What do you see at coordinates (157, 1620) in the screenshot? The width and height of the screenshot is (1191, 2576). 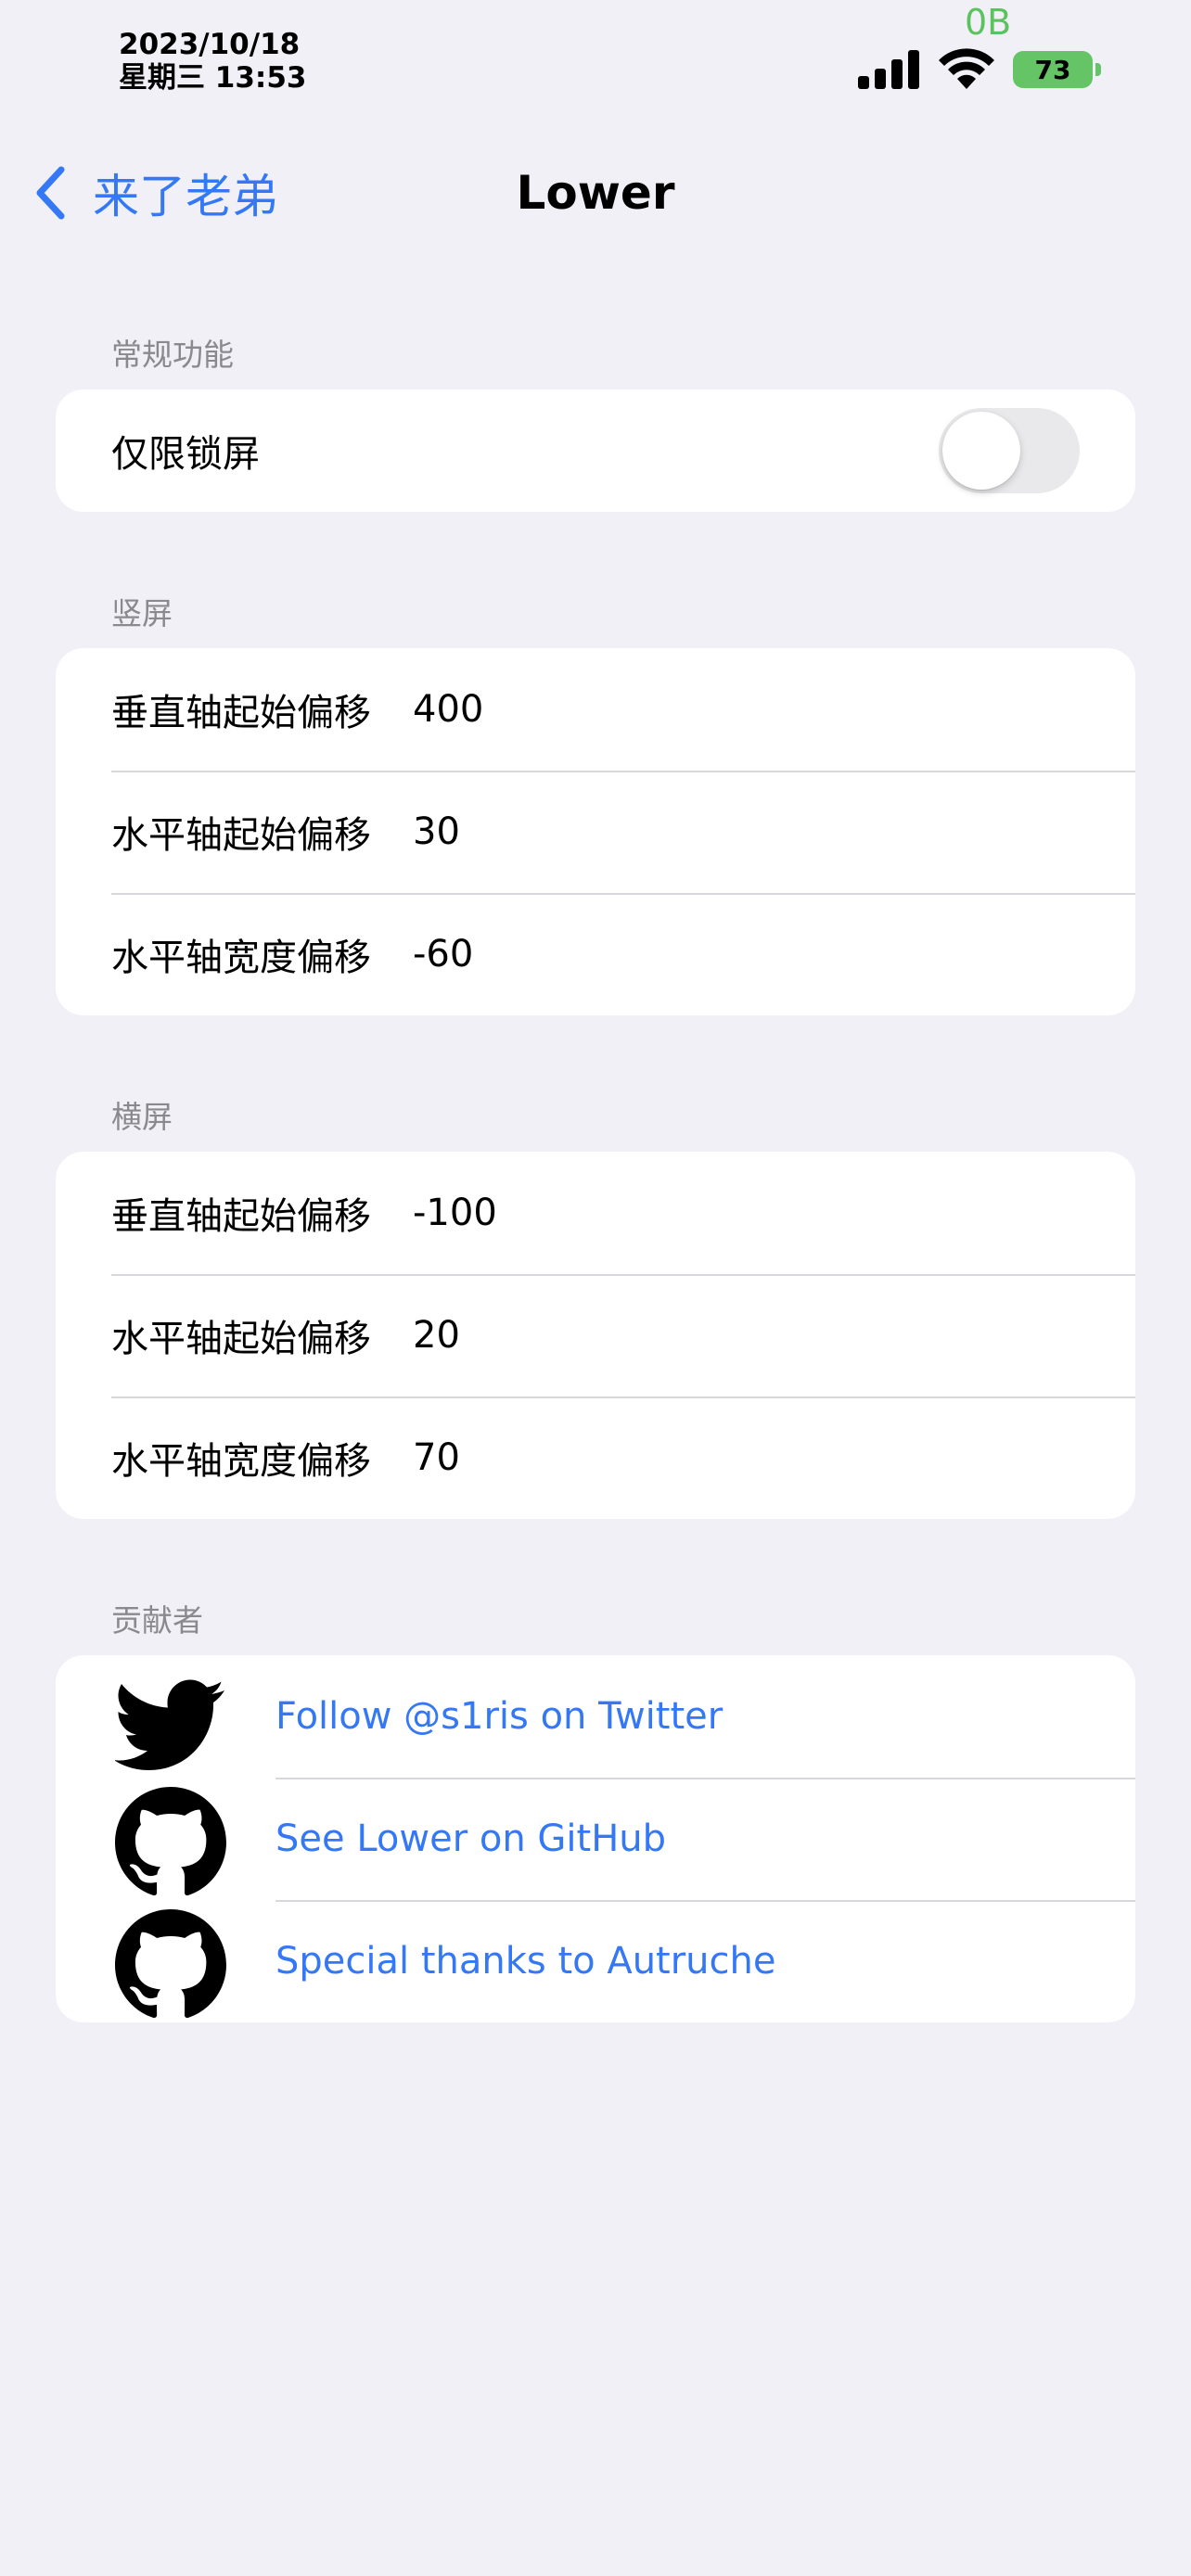 I see `section-header-contributors: 贡献者` at bounding box center [157, 1620].